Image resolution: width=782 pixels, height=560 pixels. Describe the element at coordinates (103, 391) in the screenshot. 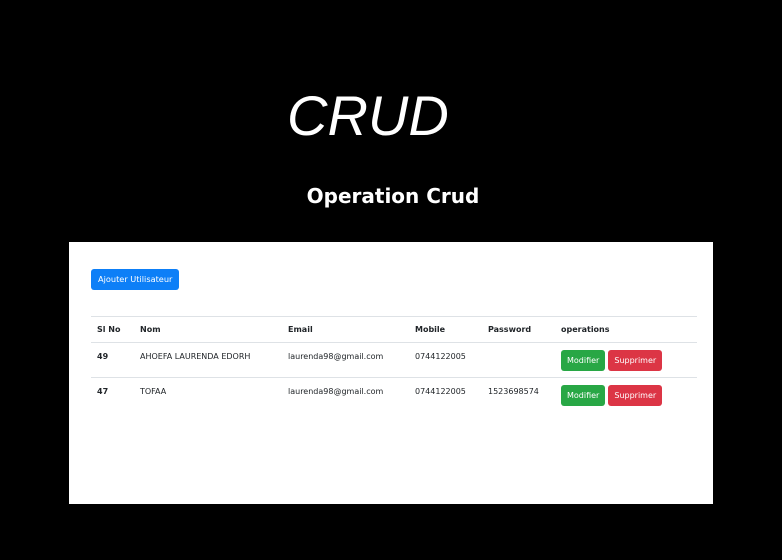

I see `cell-slno: 47` at that location.